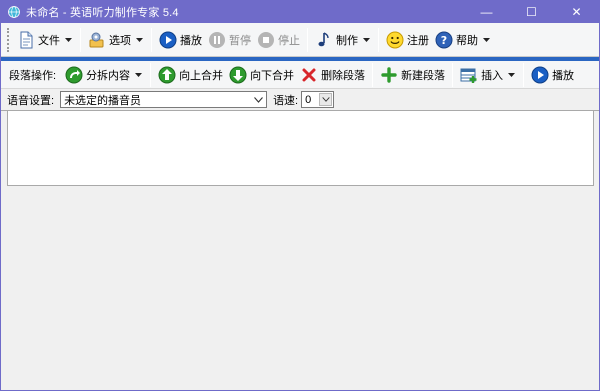 The height and width of the screenshot is (391, 600). What do you see at coordinates (266, 40) in the screenshot?
I see `stop-icon` at bounding box center [266, 40].